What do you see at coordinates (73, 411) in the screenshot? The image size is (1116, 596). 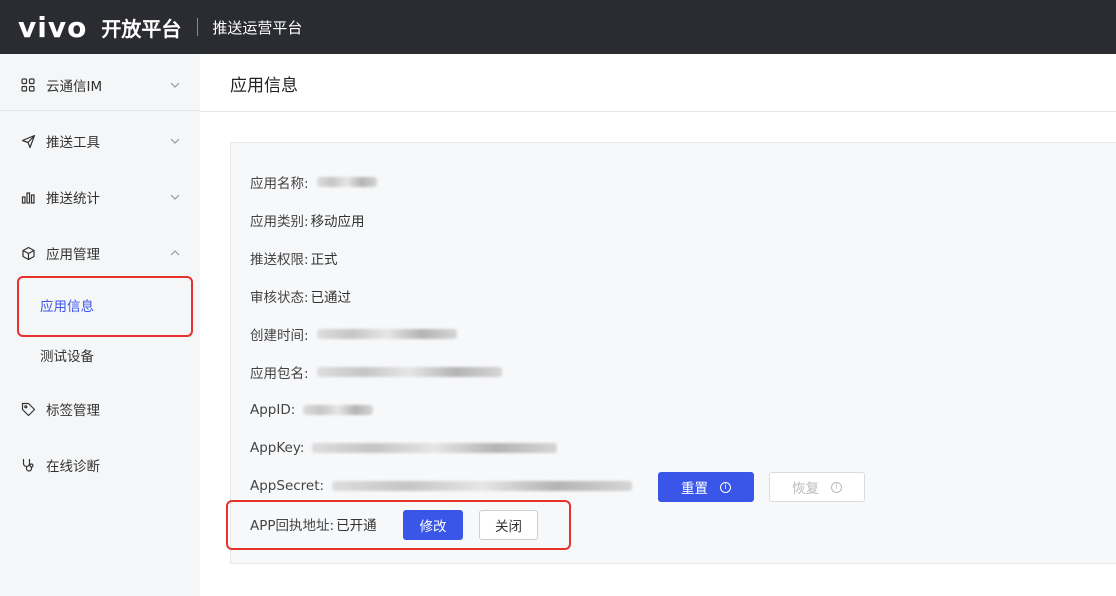 I see `sidebar-item-label: 标签管理` at bounding box center [73, 411].